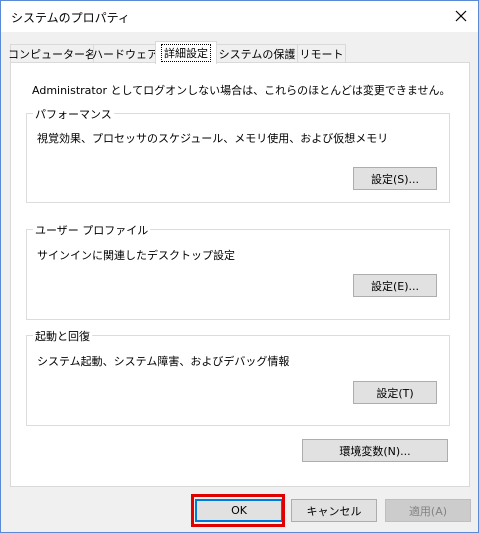 This screenshot has width=479, height=533. I want to click on tab-label: システムの保護, so click(257, 54).